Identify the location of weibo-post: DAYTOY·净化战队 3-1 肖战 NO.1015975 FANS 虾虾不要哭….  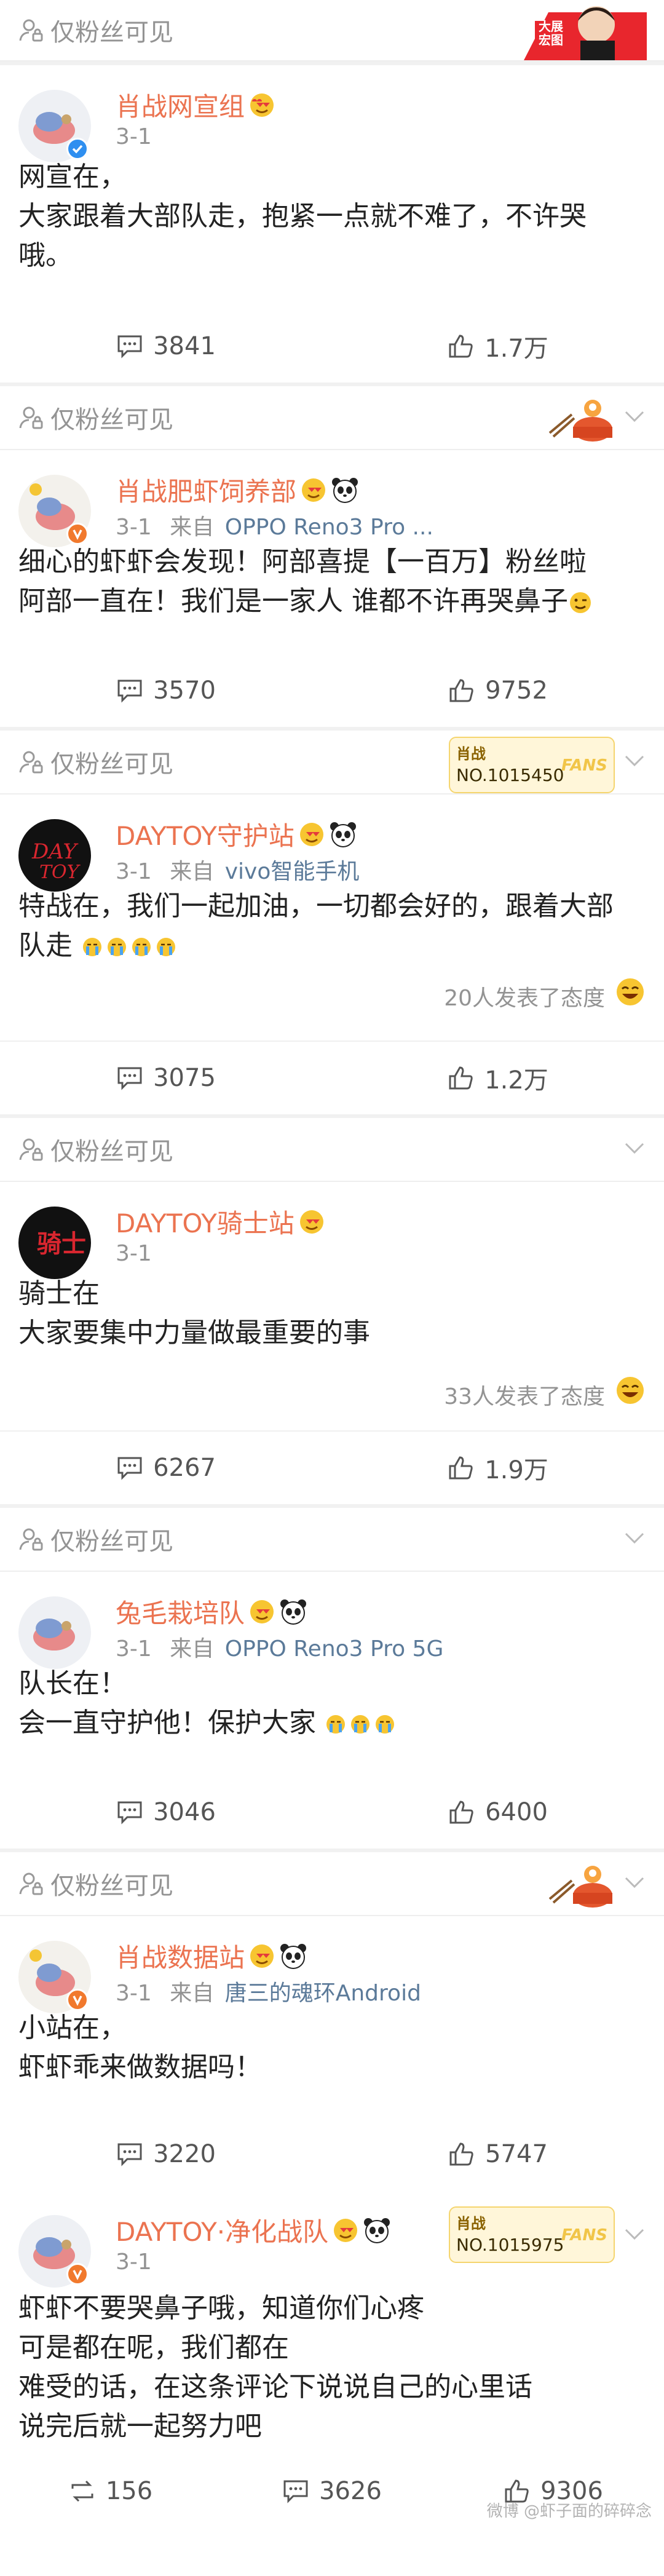
(332, 2358).